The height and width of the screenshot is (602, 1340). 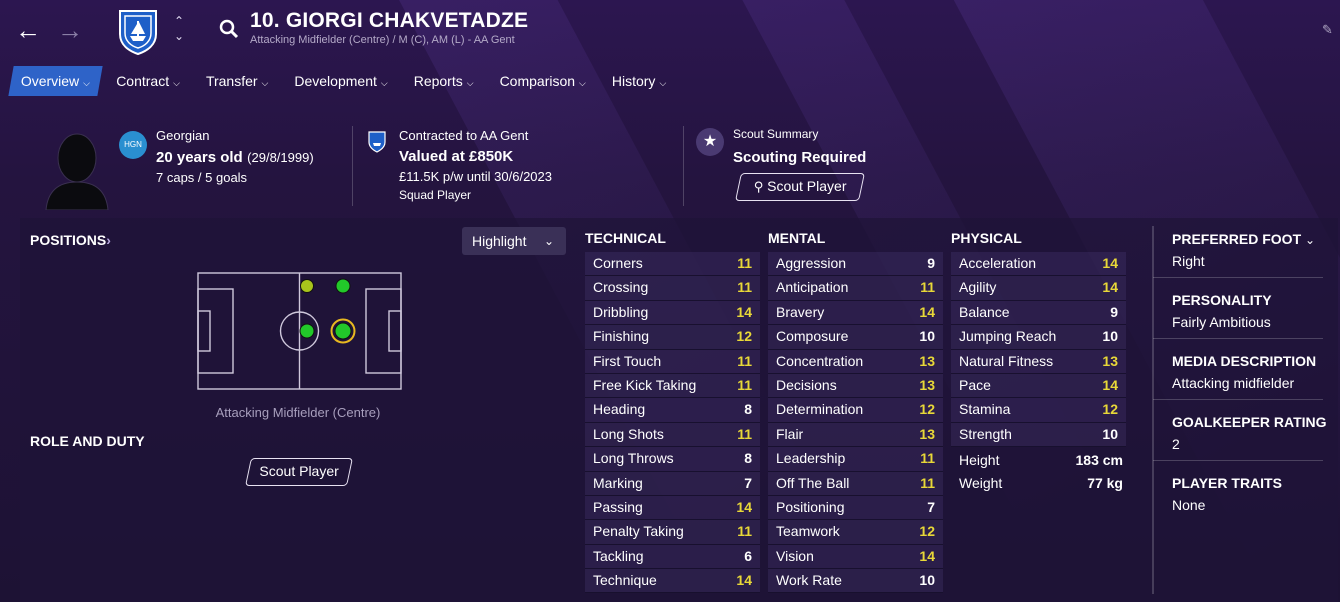 What do you see at coordinates (855, 483) in the screenshot?
I see `attr-row: Off The Ball 11` at bounding box center [855, 483].